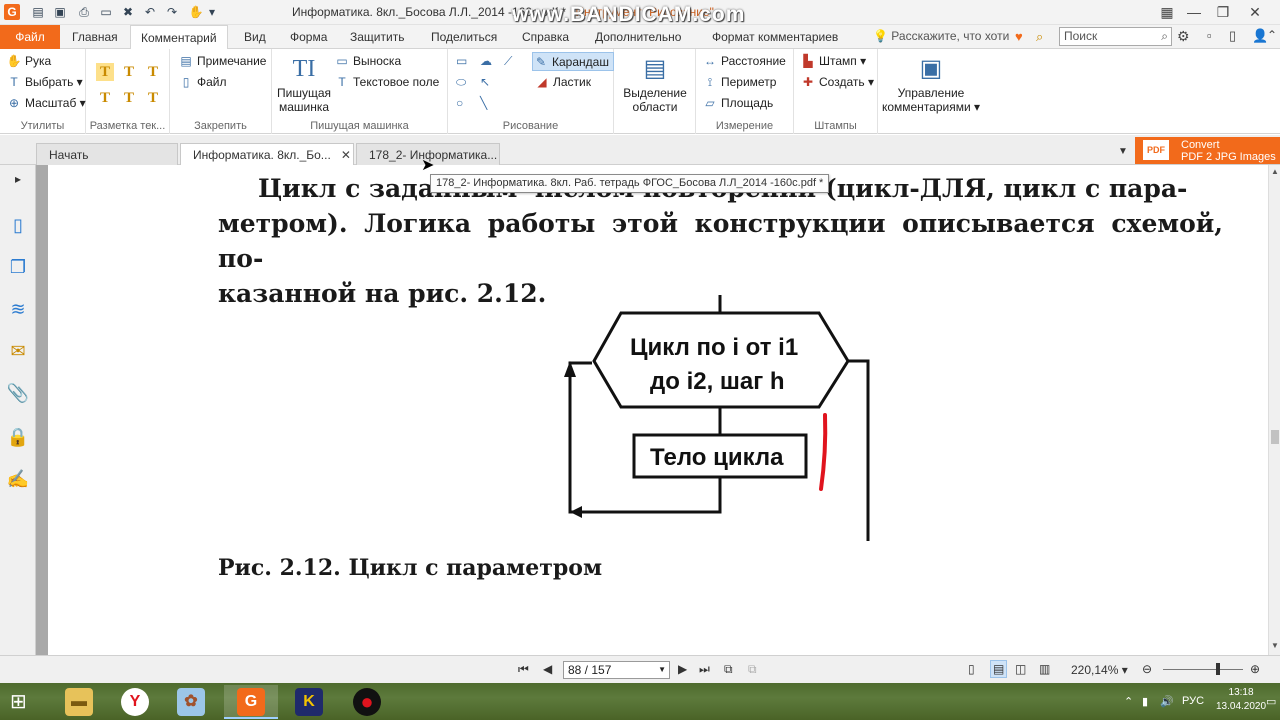 The height and width of the screenshot is (720, 1280). Describe the element at coordinates (1271, 701) in the screenshot. I see `notifications-icon: ▭` at that location.